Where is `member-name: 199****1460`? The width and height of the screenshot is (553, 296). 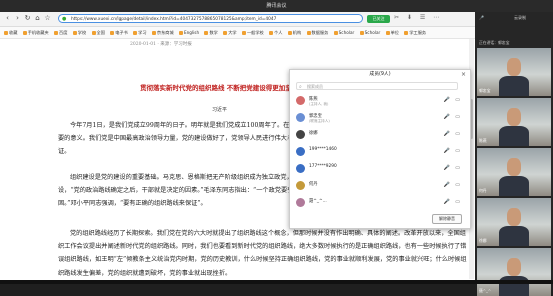
member-name: 199****1460 is located at coordinates (323, 149).